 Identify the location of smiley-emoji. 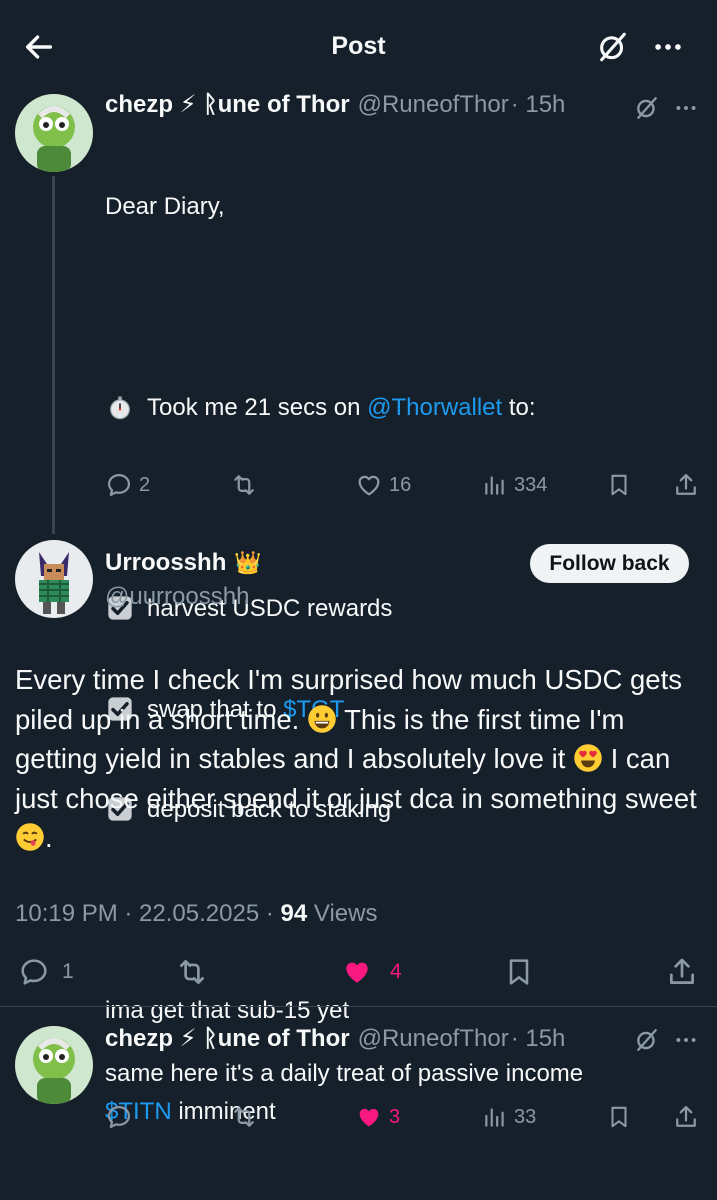
(322, 718).